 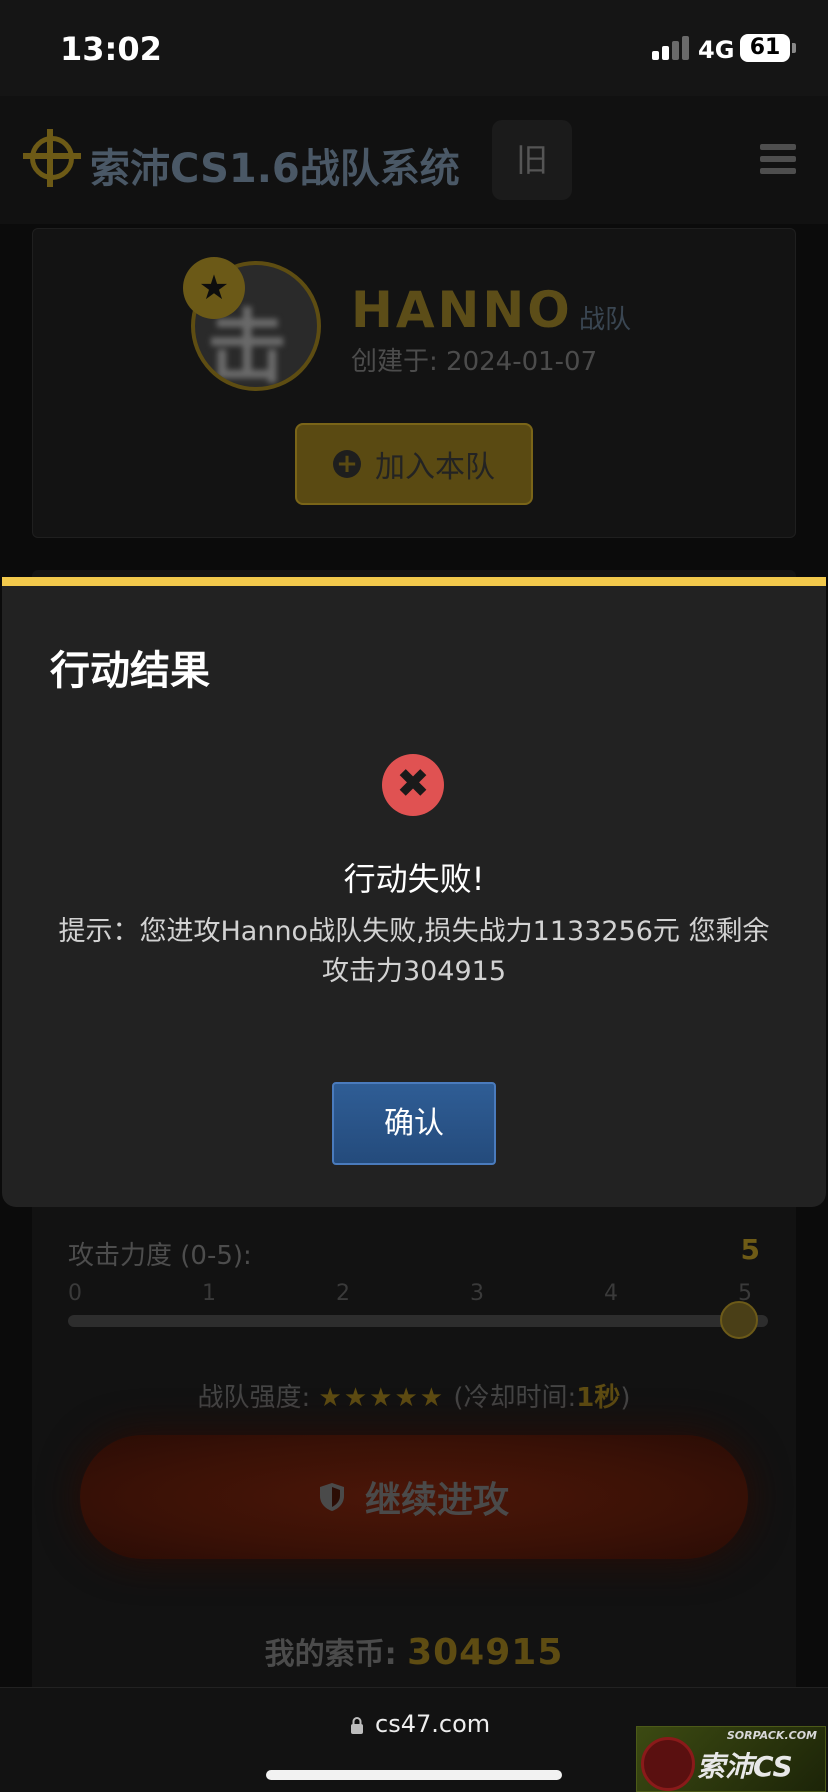 What do you see at coordinates (330, 1654) in the screenshot?
I see `coins-label: 我的索币:` at bounding box center [330, 1654].